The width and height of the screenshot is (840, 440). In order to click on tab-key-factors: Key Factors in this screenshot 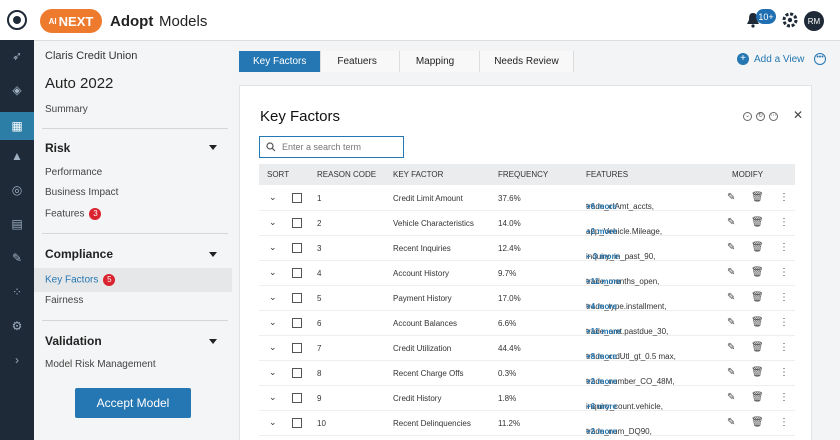, I will do `click(280, 61)`.